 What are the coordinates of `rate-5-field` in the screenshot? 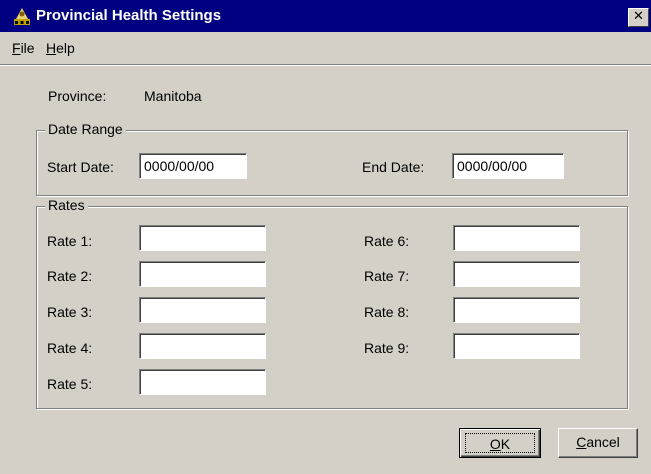 It's located at (202, 382).